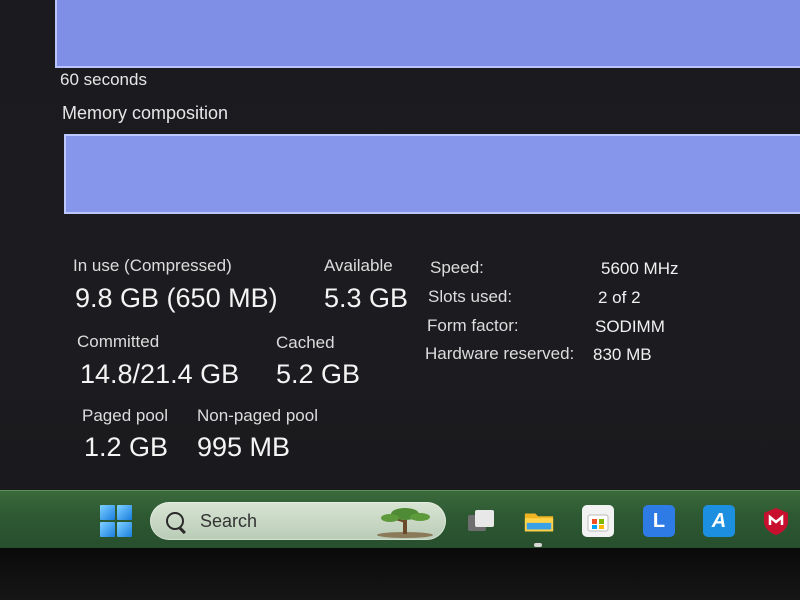 The width and height of the screenshot is (800, 600). Describe the element at coordinates (152, 265) in the screenshot. I see `in-use-label: In use (Compressed)` at that location.